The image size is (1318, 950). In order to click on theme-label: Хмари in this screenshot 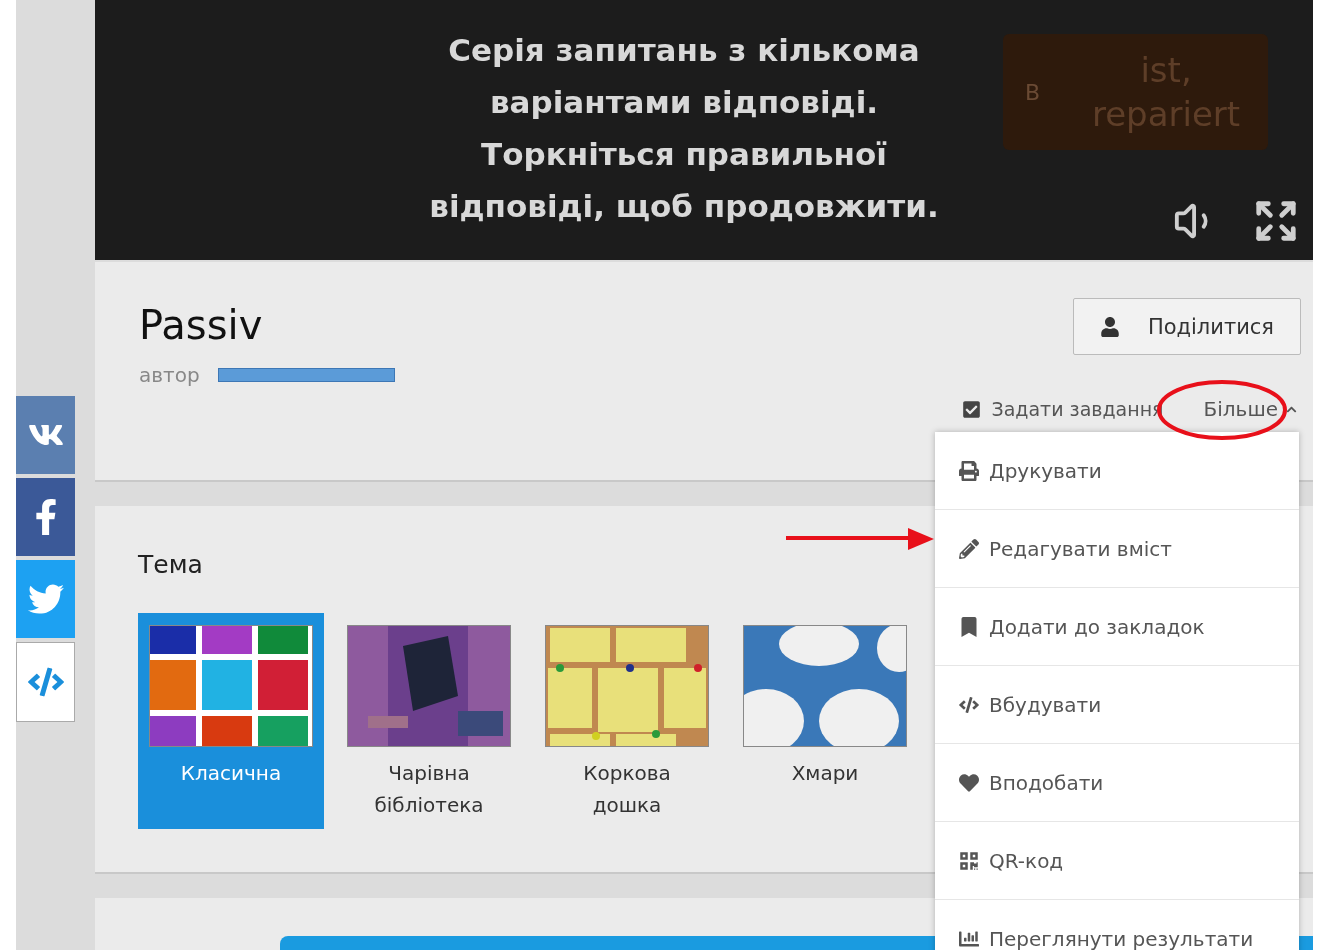, I will do `click(825, 773)`.